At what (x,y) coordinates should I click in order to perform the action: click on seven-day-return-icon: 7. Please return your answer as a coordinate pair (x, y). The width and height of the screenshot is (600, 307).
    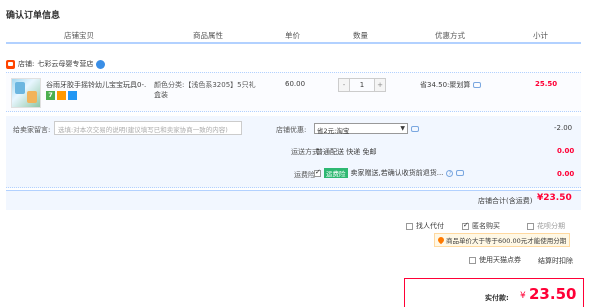
    Looking at the image, I should click on (50, 95).